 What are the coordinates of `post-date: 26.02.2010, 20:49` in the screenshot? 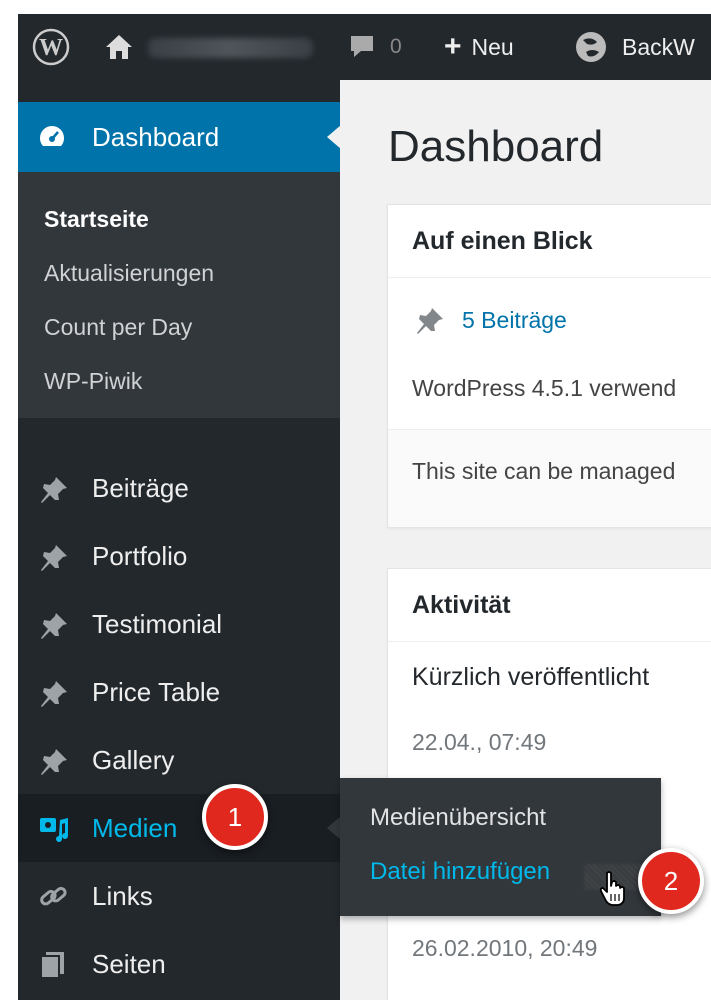 It's located at (505, 948).